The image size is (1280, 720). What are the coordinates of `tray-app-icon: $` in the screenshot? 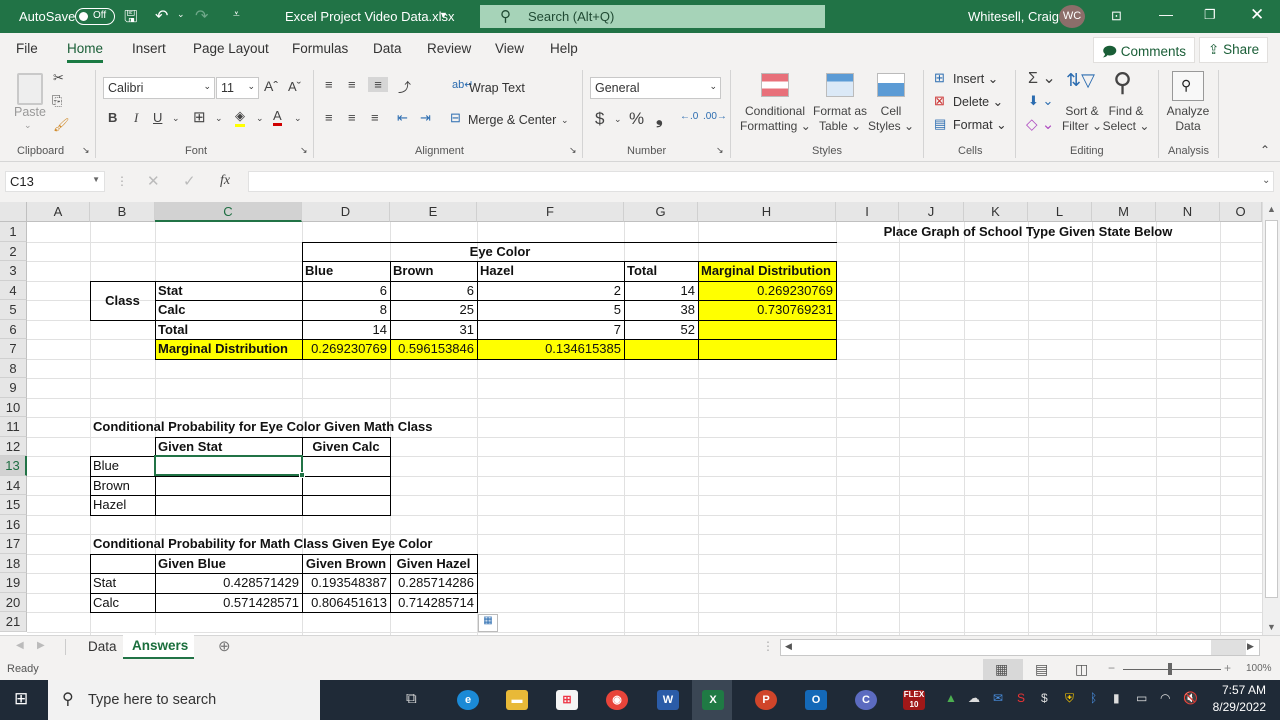 It's located at (1044, 698).